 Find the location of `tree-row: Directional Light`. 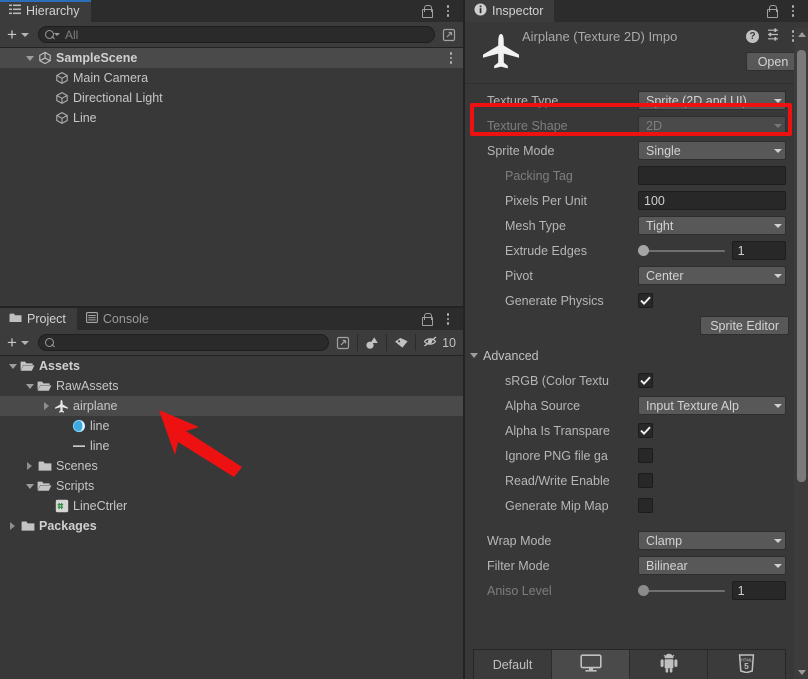

tree-row: Directional Light is located at coordinates (231, 98).